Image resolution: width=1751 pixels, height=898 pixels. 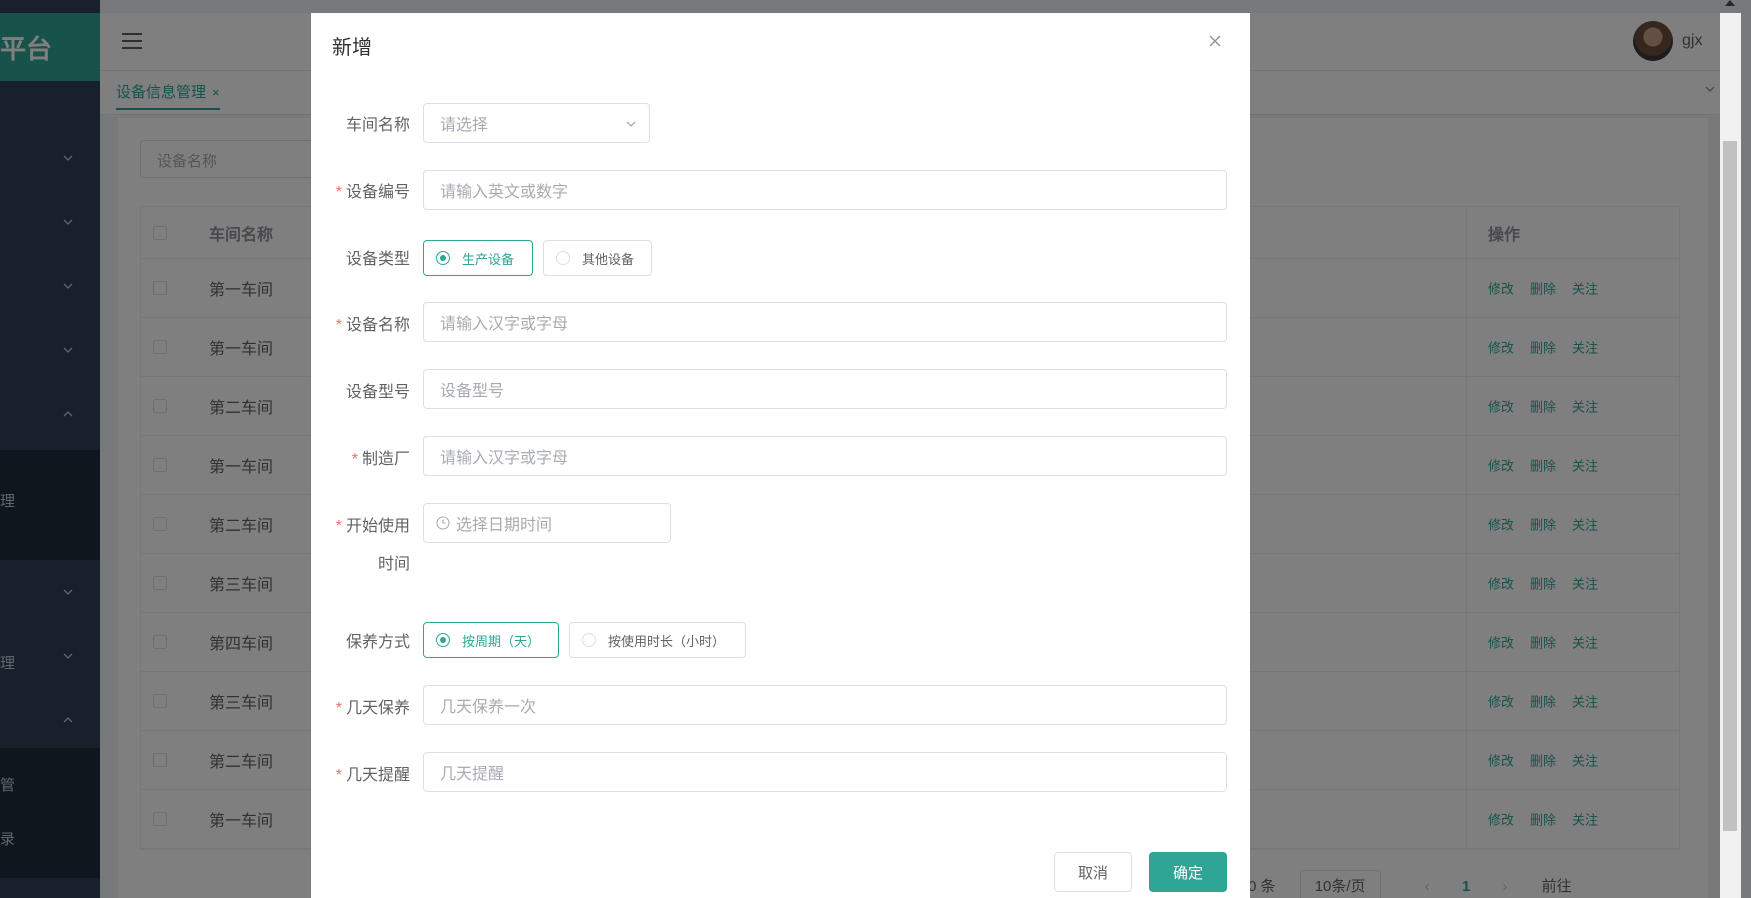 I want to click on cancel-button: 取消, so click(x=1093, y=872).